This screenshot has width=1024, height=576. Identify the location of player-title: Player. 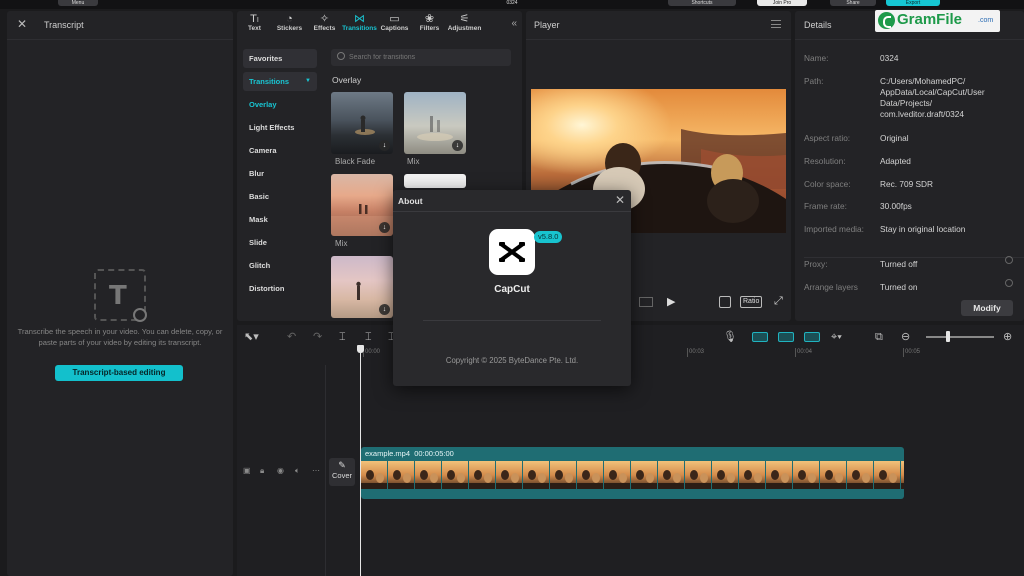
(547, 25).